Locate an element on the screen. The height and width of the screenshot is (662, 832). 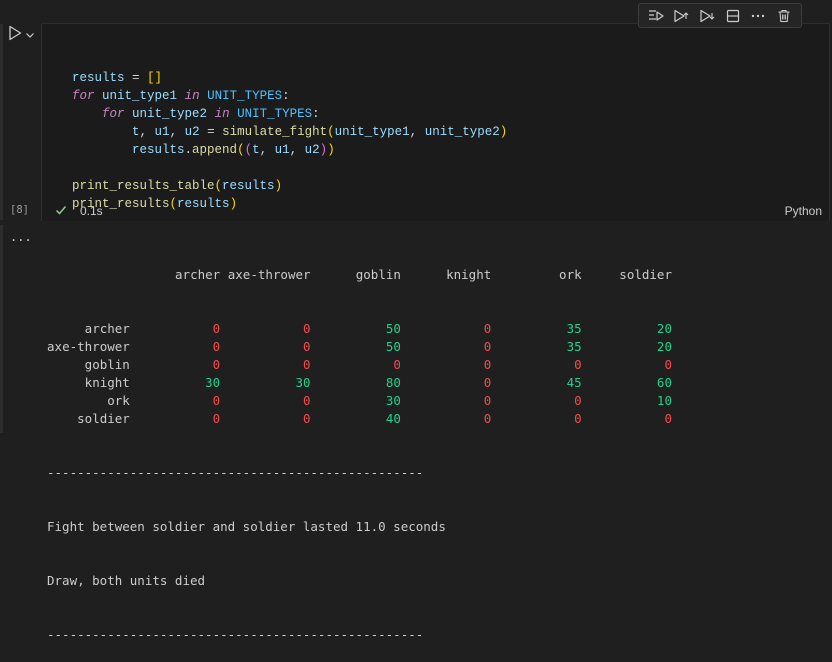
results-table-header: archer axe-thrower goblin knight ork soldier is located at coordinates (359, 275).